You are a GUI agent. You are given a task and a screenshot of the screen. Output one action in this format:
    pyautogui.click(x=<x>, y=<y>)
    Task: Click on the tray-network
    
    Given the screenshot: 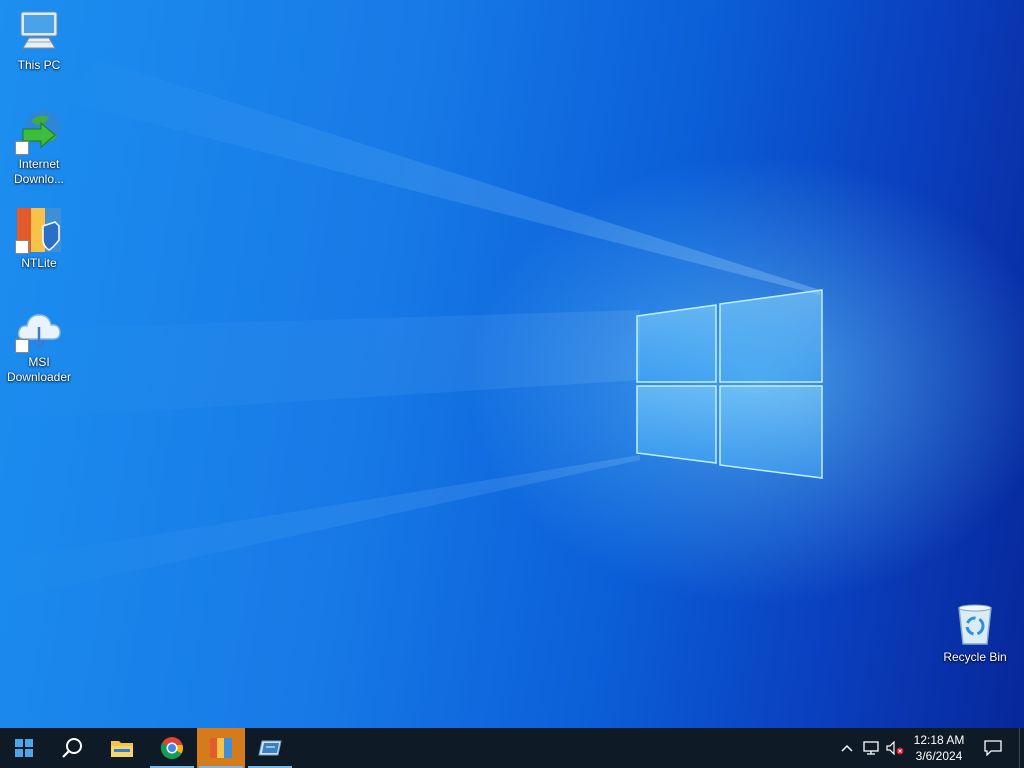 What is the action you would take?
    pyautogui.click(x=871, y=748)
    